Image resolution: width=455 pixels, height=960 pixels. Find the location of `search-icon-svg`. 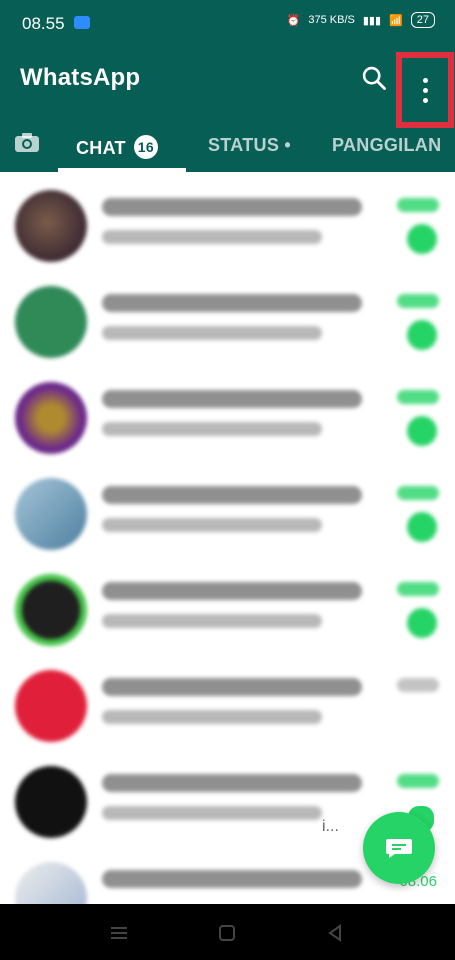

search-icon-svg is located at coordinates (374, 78).